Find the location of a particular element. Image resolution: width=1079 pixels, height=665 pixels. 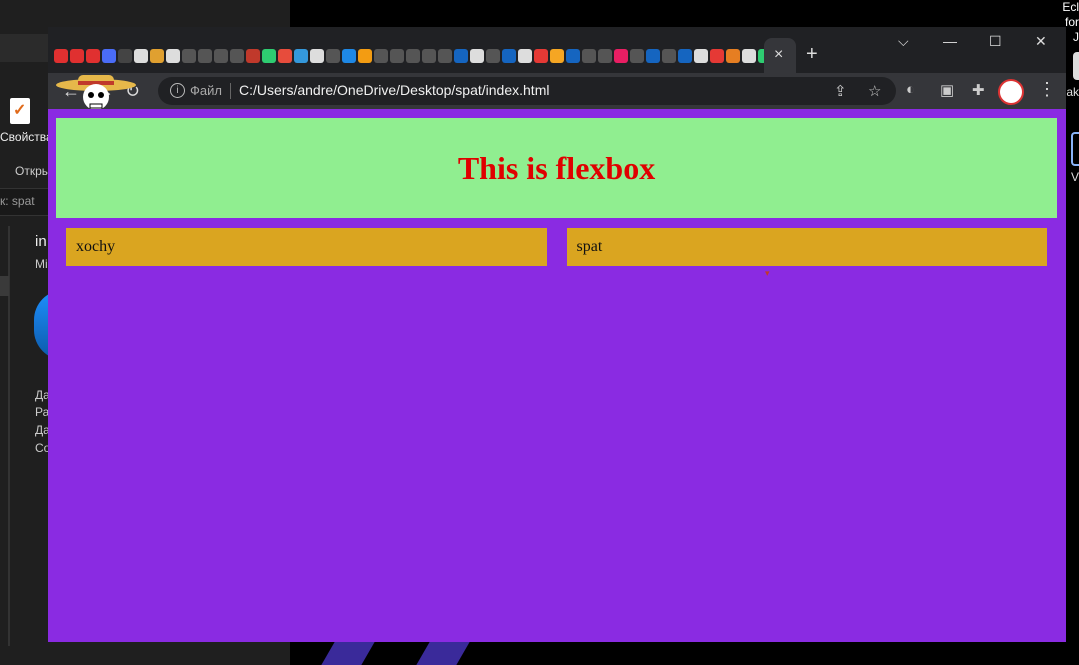

share-icon: ⇪ is located at coordinates (840, 91).